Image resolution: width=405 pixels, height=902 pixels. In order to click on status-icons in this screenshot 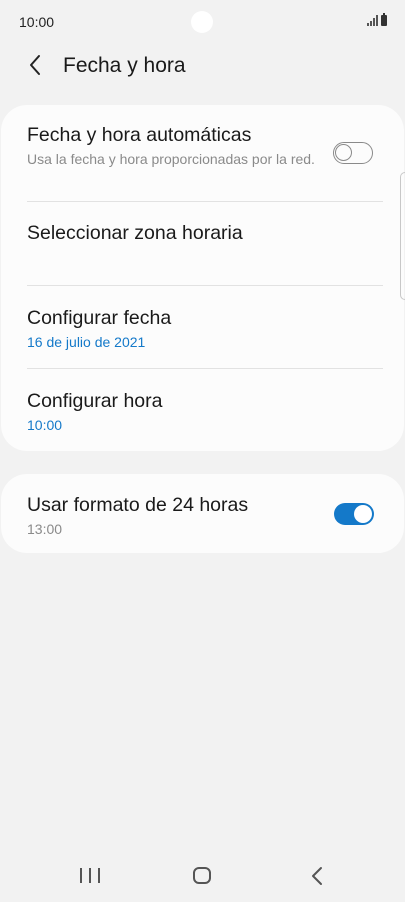, I will do `click(377, 19)`.